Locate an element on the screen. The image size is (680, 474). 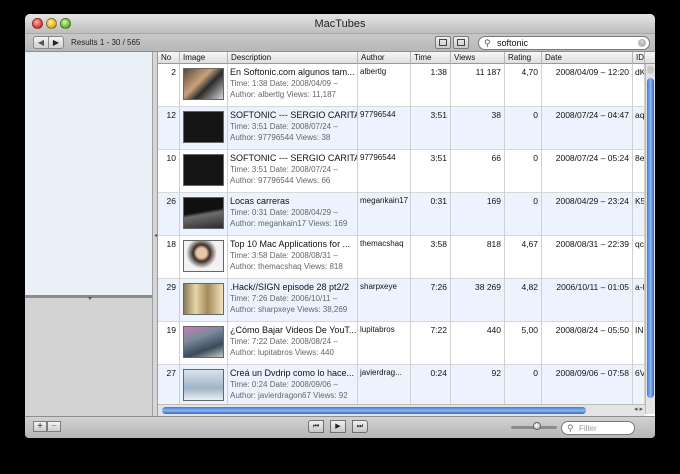
author-cell: lupitabros is located at coordinates (384, 343).